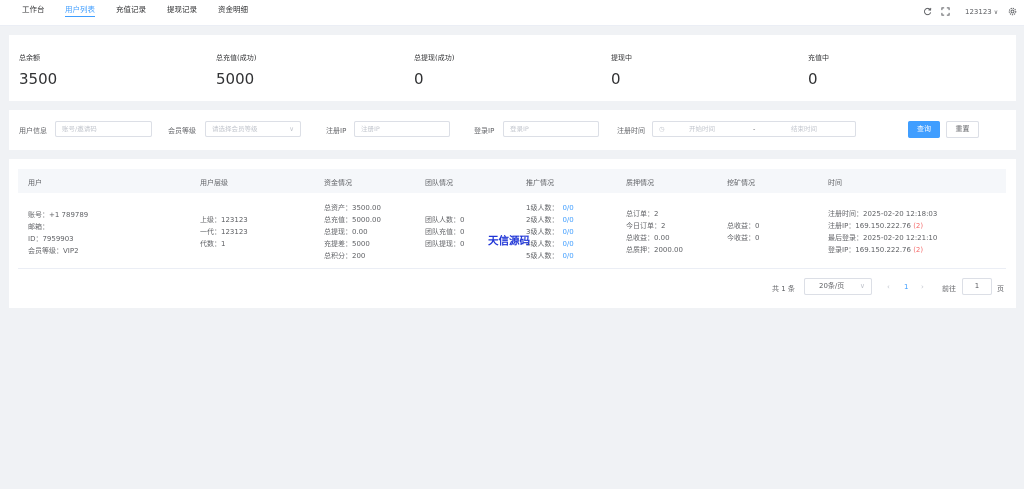 This screenshot has height=489, width=1024. Describe the element at coordinates (654, 250) in the screenshot. I see `pledge-total-amount: 总质押：2000.00` at that location.